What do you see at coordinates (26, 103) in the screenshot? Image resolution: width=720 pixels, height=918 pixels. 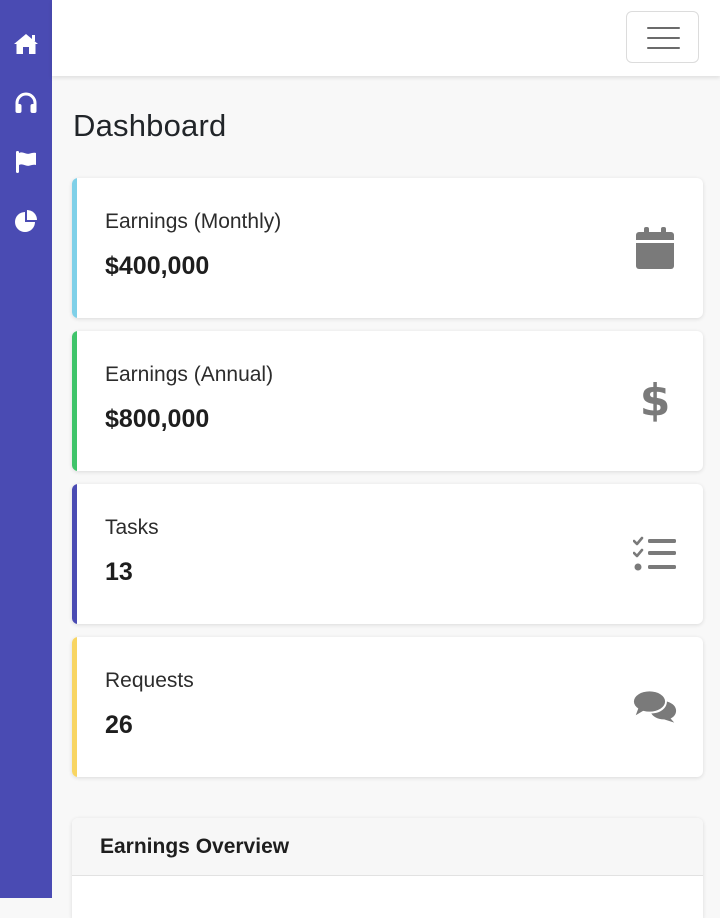 I see `headphones-icon` at bounding box center [26, 103].